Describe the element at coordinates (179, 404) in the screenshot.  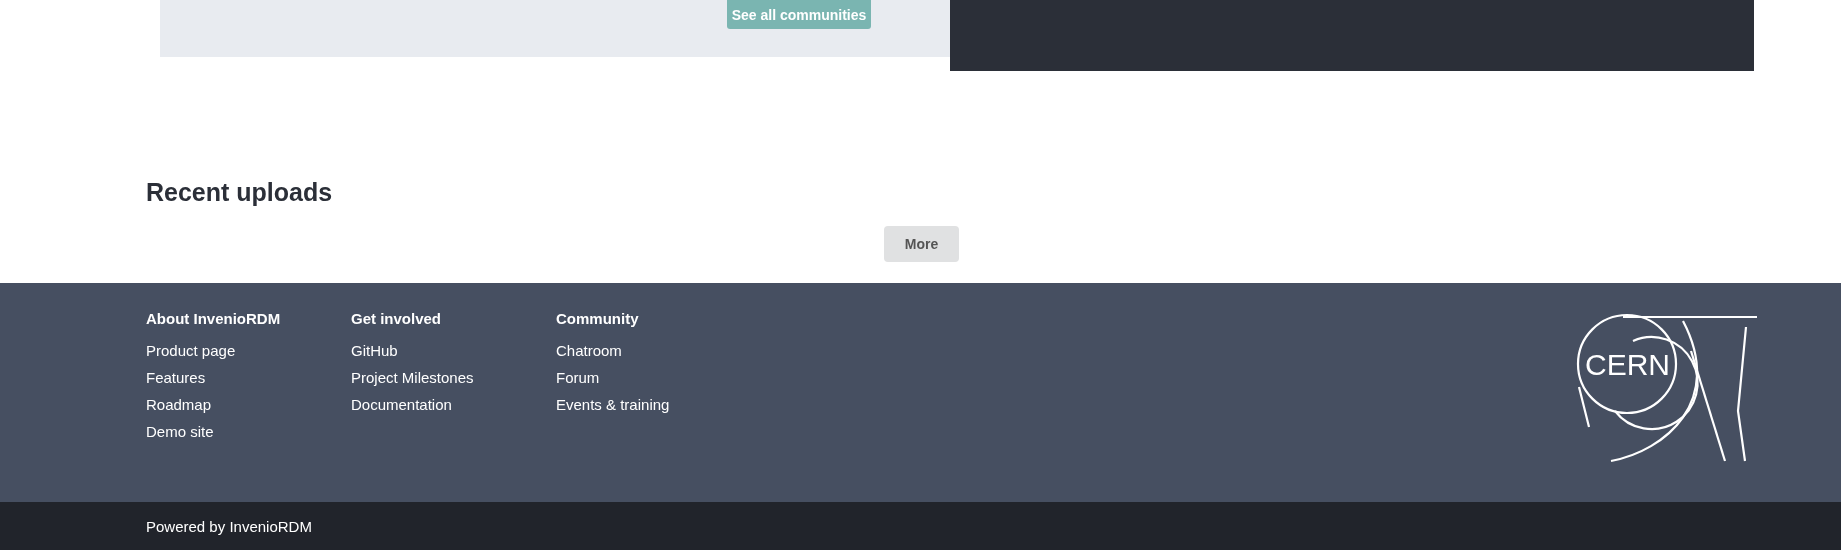
I see `footer-link: Roadmap` at that location.